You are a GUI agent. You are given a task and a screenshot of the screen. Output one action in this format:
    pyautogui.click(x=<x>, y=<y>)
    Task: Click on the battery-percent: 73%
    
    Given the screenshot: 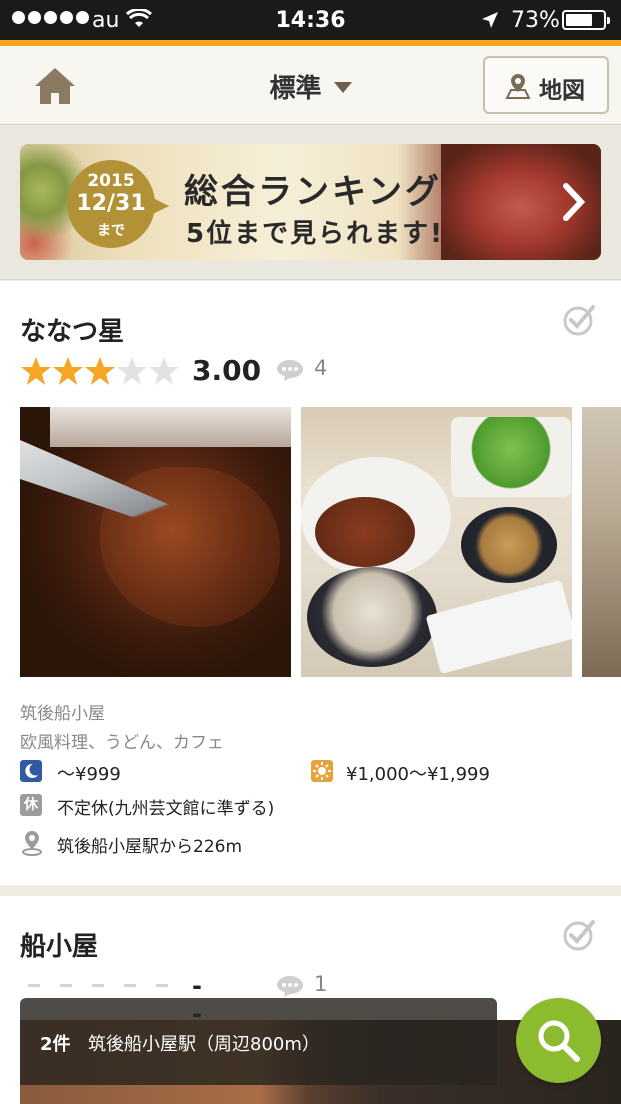 What is the action you would take?
    pyautogui.click(x=535, y=20)
    